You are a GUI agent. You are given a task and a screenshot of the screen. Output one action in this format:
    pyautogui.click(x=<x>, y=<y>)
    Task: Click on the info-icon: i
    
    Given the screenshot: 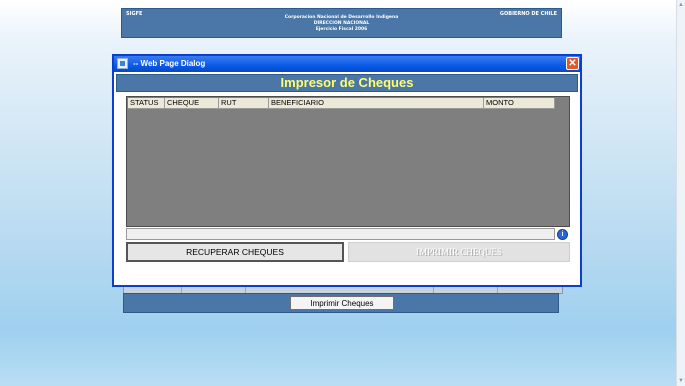 What is the action you would take?
    pyautogui.click(x=562, y=234)
    